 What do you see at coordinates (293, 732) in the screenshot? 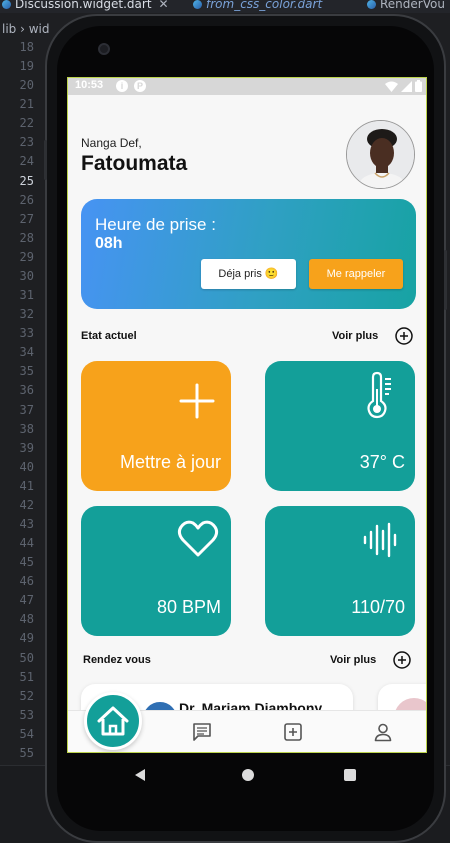
I see `add-box-icon` at bounding box center [293, 732].